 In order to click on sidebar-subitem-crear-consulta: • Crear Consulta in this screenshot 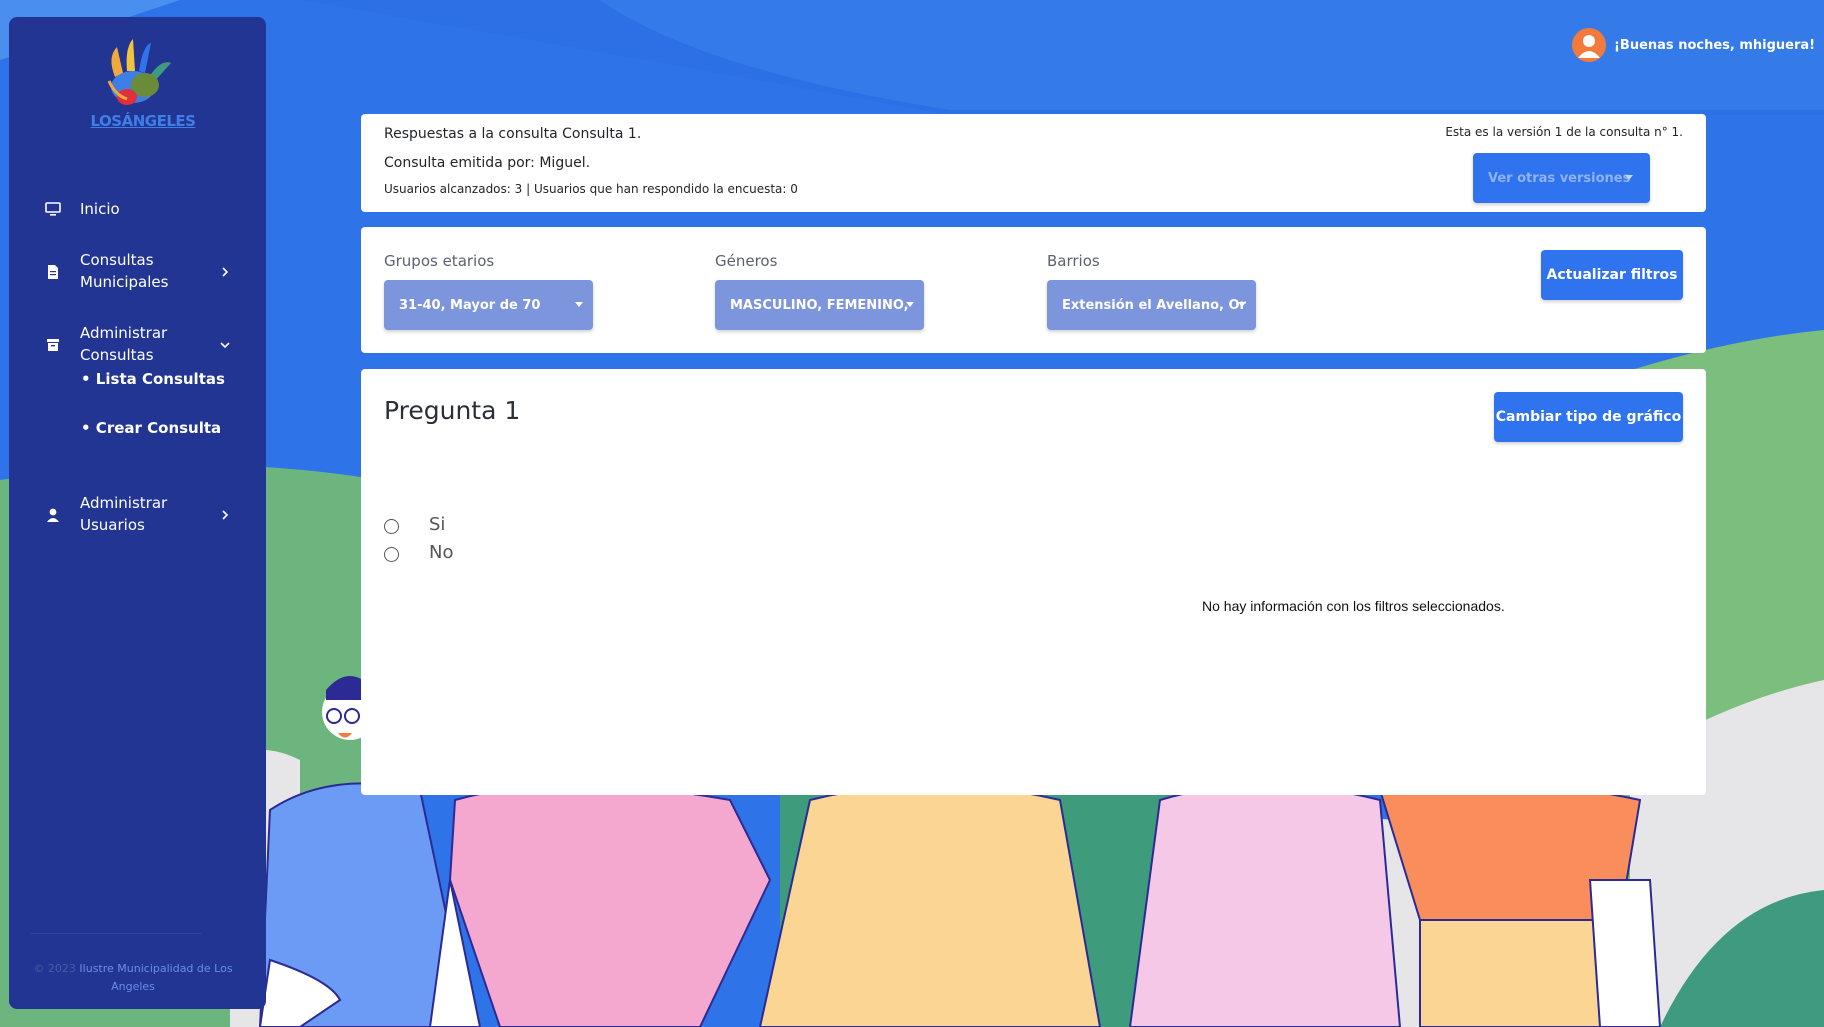, I will do `click(151, 428)`.